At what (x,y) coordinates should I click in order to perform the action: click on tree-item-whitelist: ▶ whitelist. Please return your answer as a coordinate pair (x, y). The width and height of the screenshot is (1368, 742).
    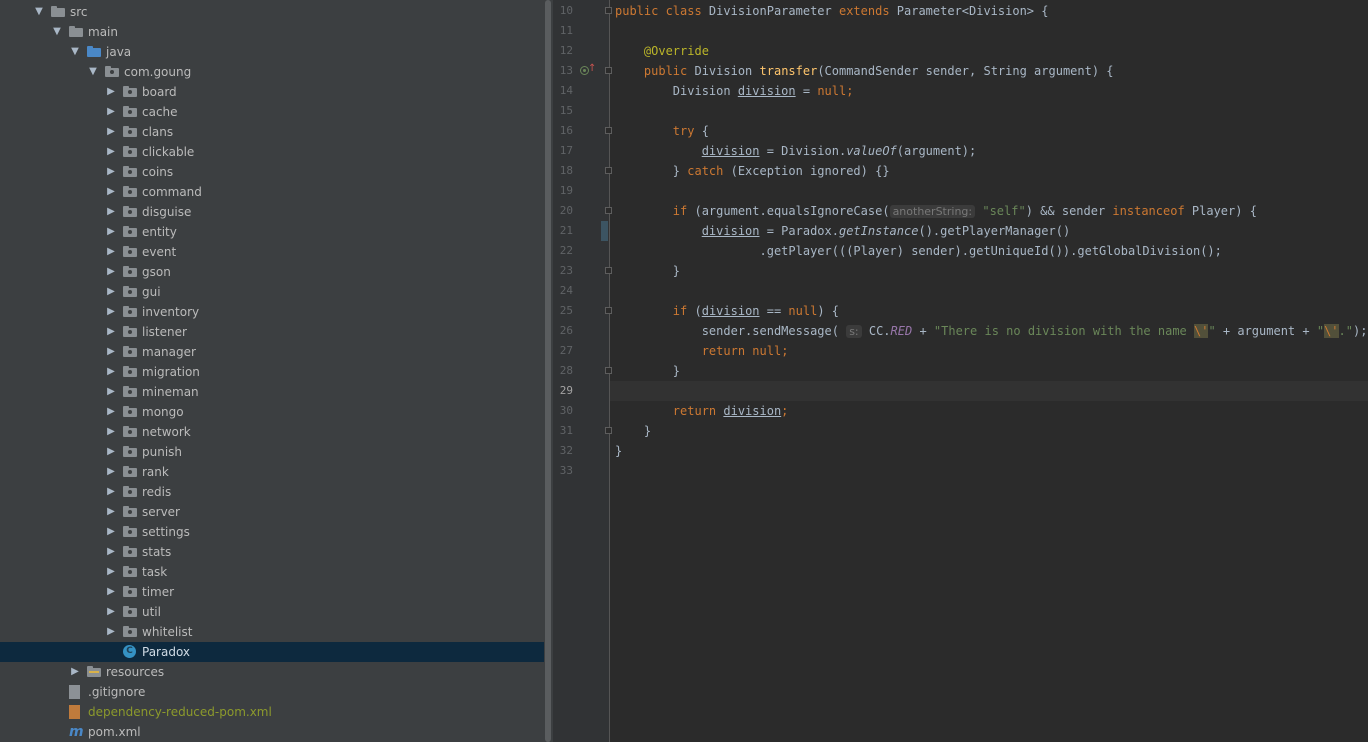
    Looking at the image, I should click on (272, 632).